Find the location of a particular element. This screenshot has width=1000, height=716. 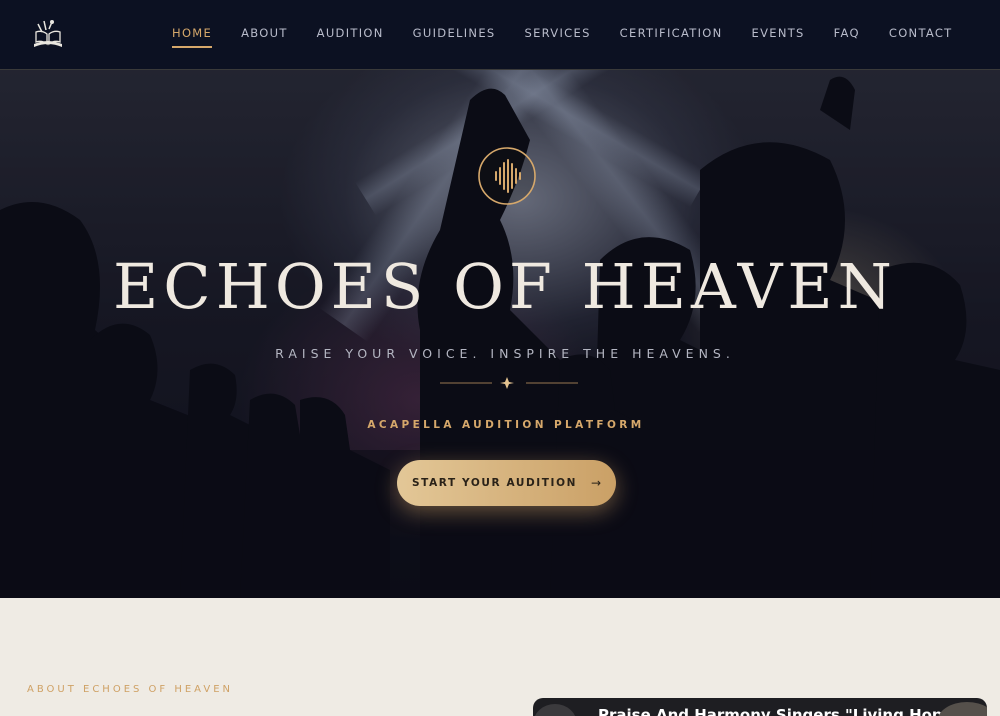

hero-tagline: RAISE YOUR VOICE. INSPIRE THE HEAVENS. is located at coordinates (505, 353).